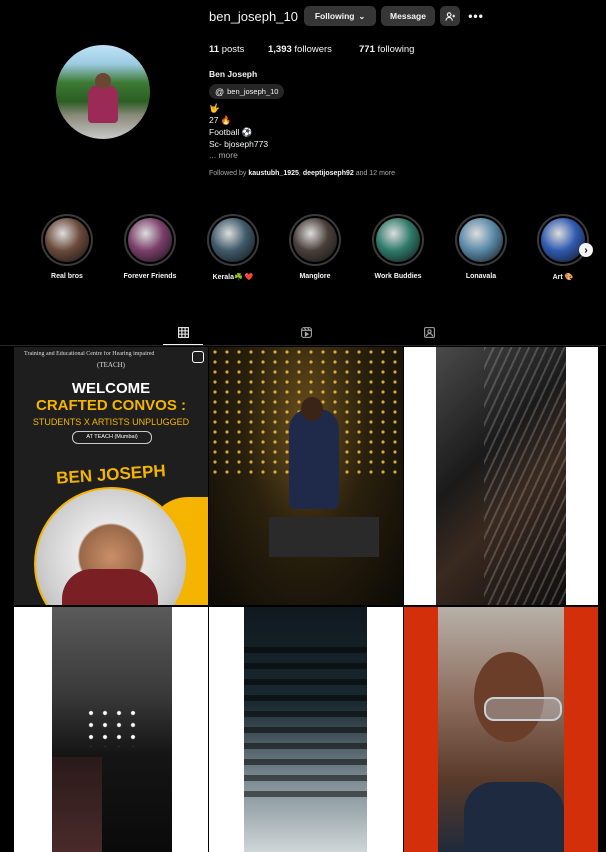 The width and height of the screenshot is (606, 852). I want to click on followed-by-prefix: Followed by, so click(228, 173).